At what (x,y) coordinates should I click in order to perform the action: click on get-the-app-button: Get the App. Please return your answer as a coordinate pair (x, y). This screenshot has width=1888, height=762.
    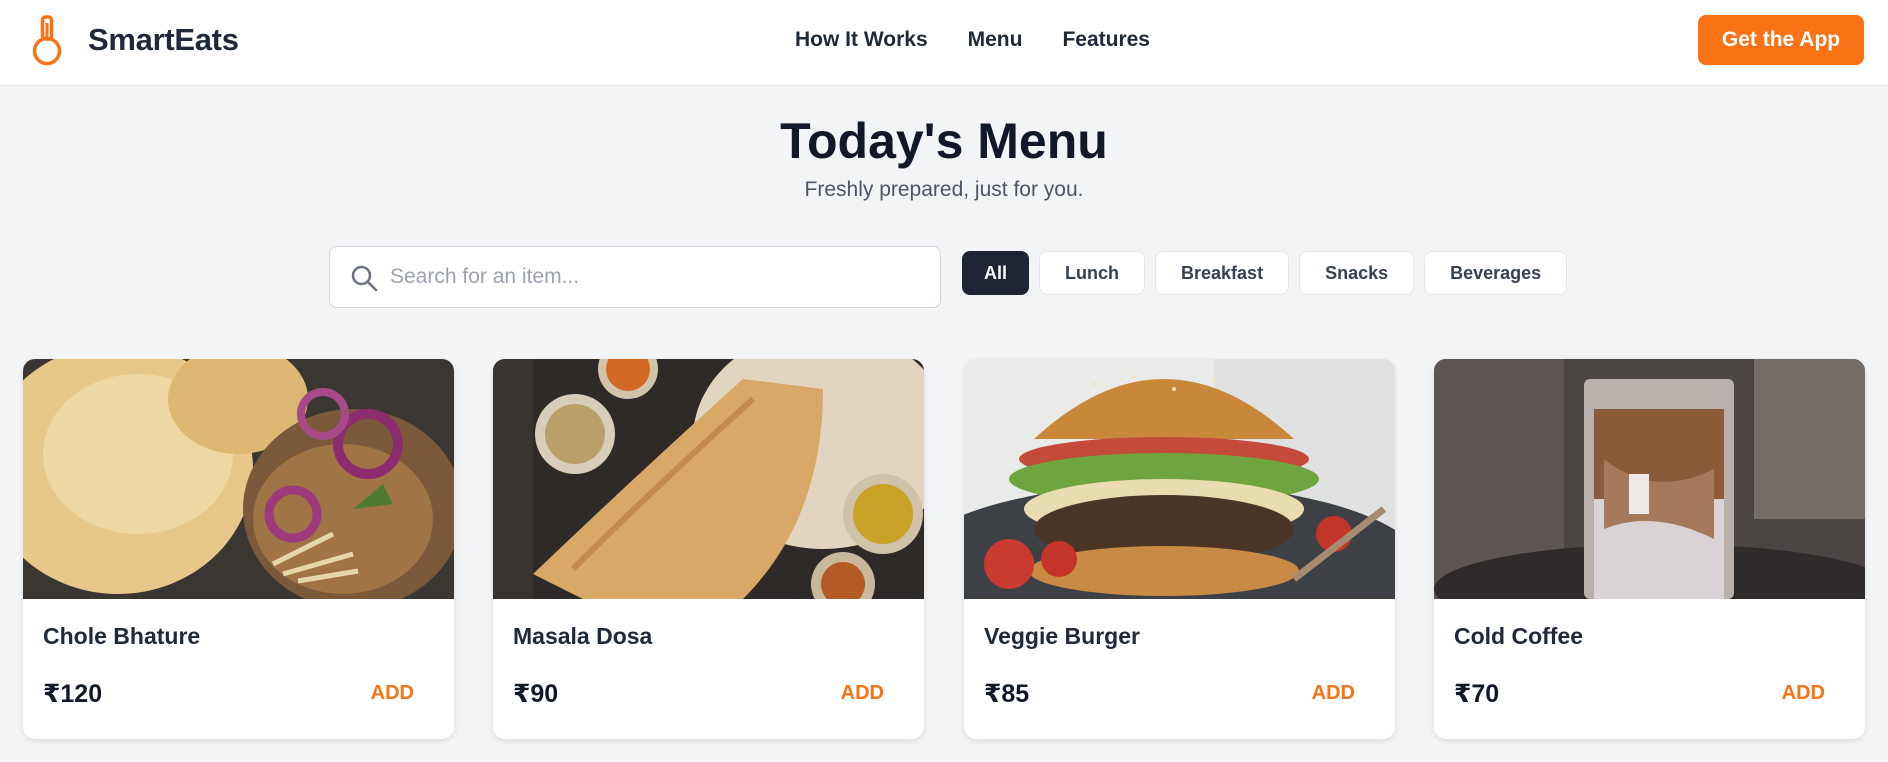
    Looking at the image, I should click on (1781, 40).